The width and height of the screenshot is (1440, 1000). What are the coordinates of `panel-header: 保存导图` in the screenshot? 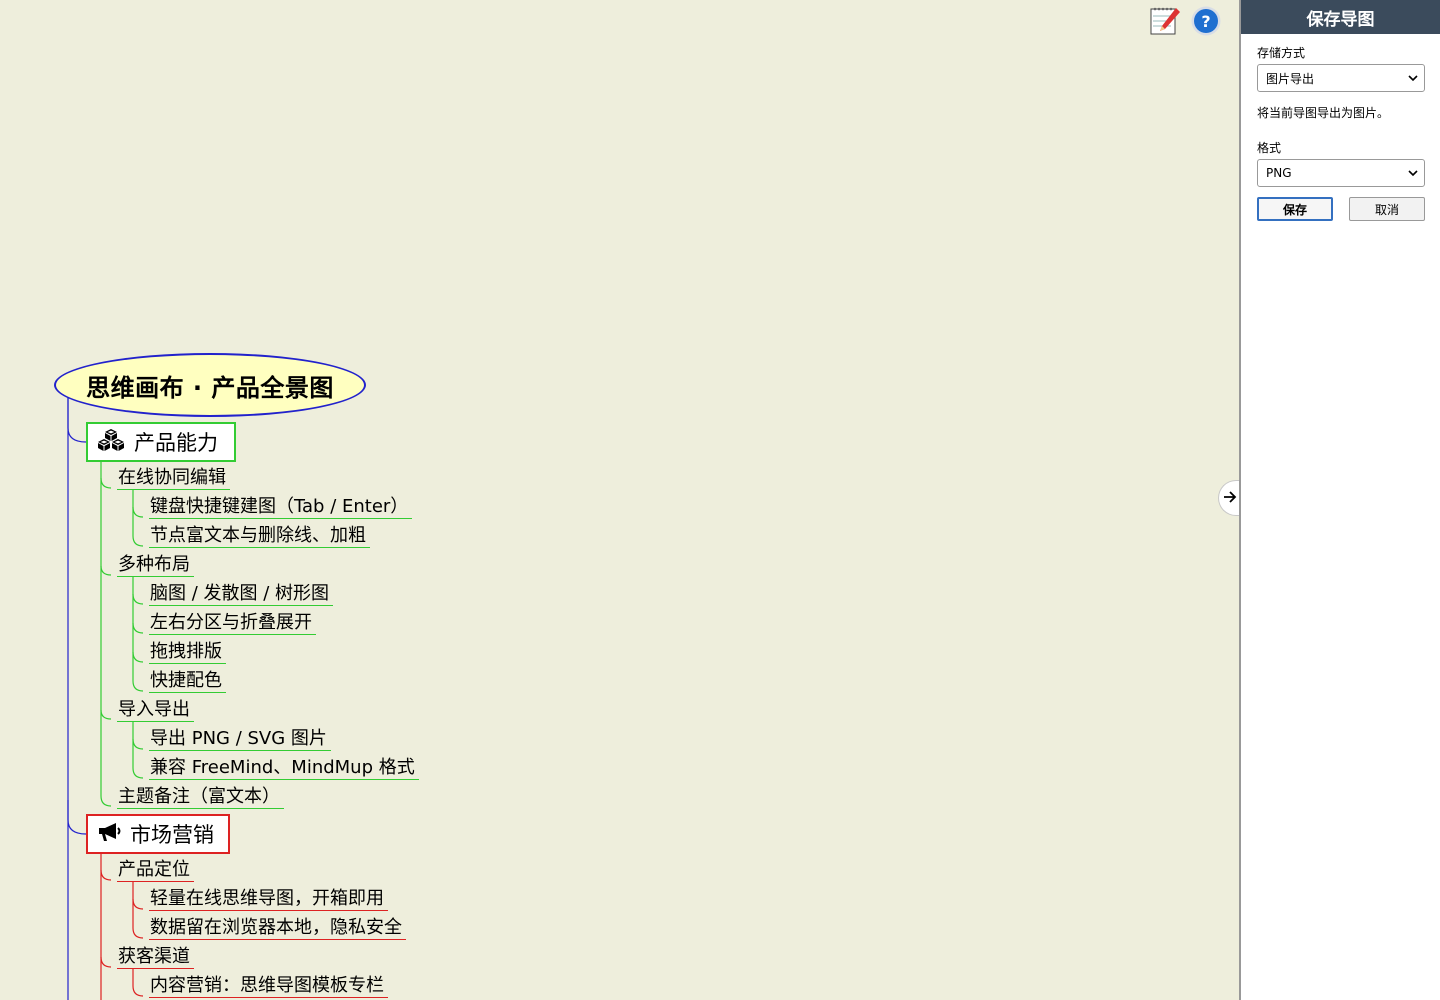 It's located at (1340, 17).